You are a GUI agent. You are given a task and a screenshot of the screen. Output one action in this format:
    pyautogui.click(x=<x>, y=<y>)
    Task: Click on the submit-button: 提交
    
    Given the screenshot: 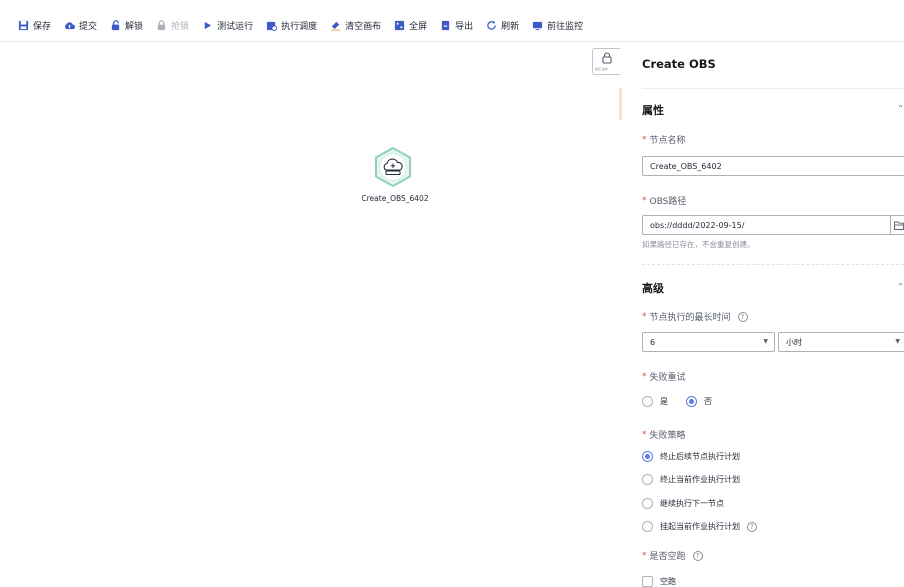 What is the action you would take?
    pyautogui.click(x=80, y=25)
    